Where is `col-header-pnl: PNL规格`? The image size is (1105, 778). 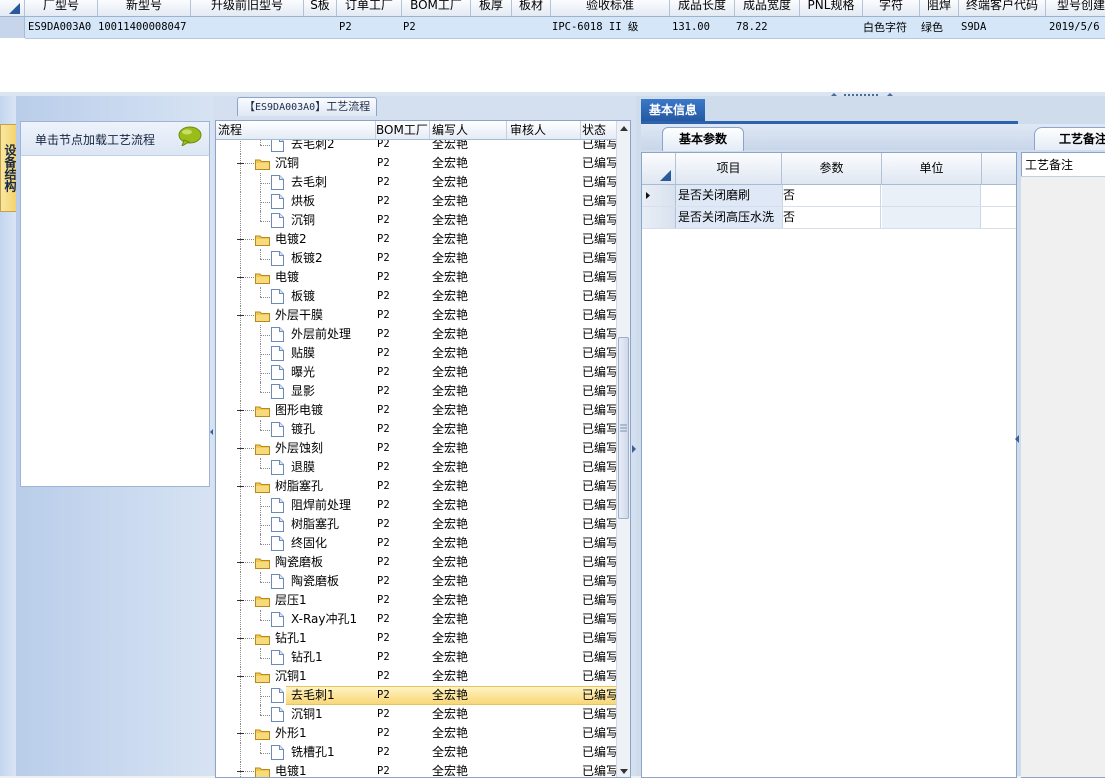
col-header-pnl: PNL规格 is located at coordinates (831, 8).